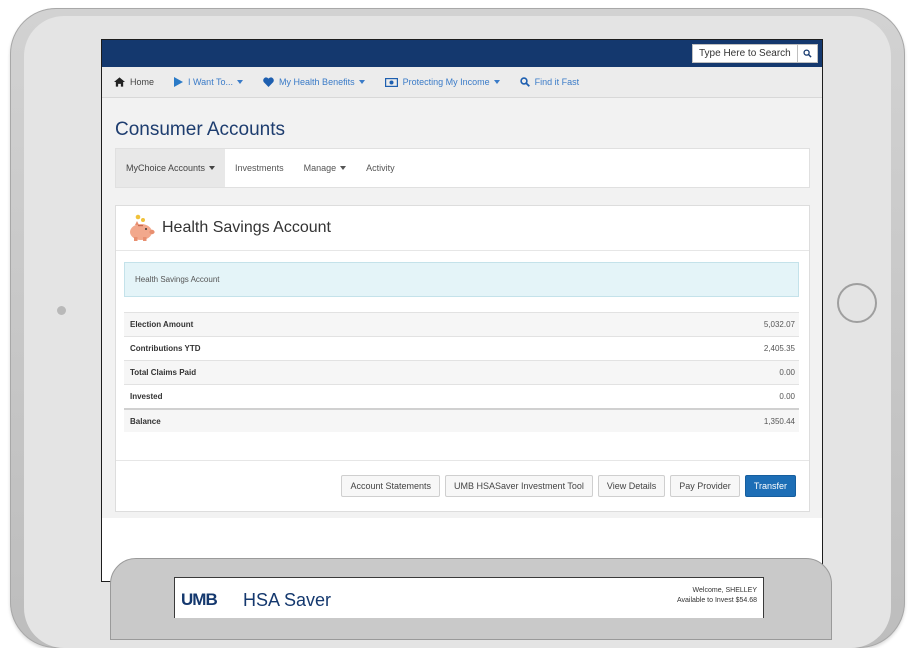 This screenshot has width=912, height=648. I want to click on available-to-invest: Available to Invest $54.68, so click(716, 600).